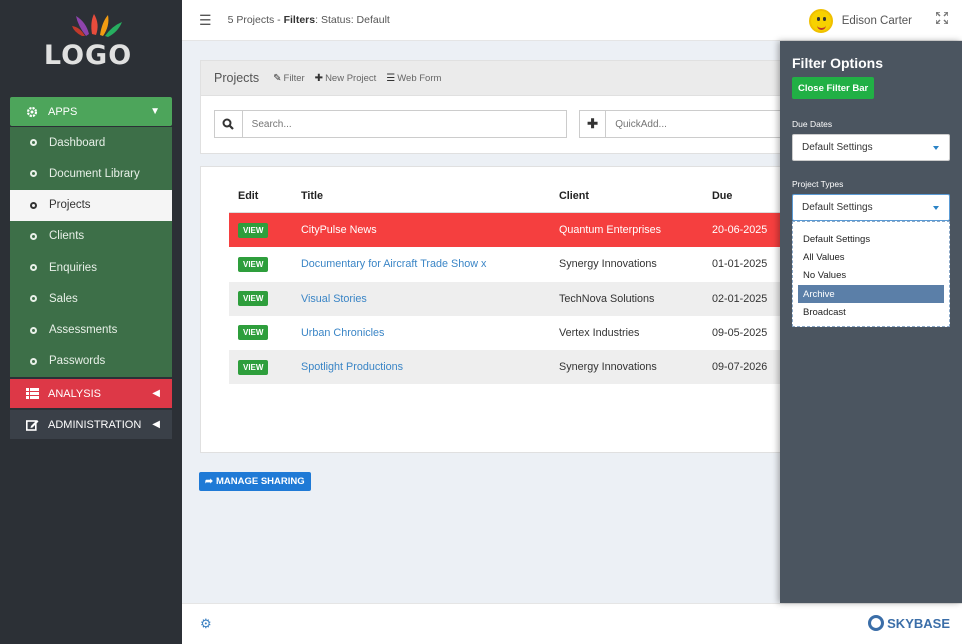 This screenshot has height=644, width=962. Describe the element at coordinates (248, 195) in the screenshot. I see `col-edit-header: Edit` at that location.